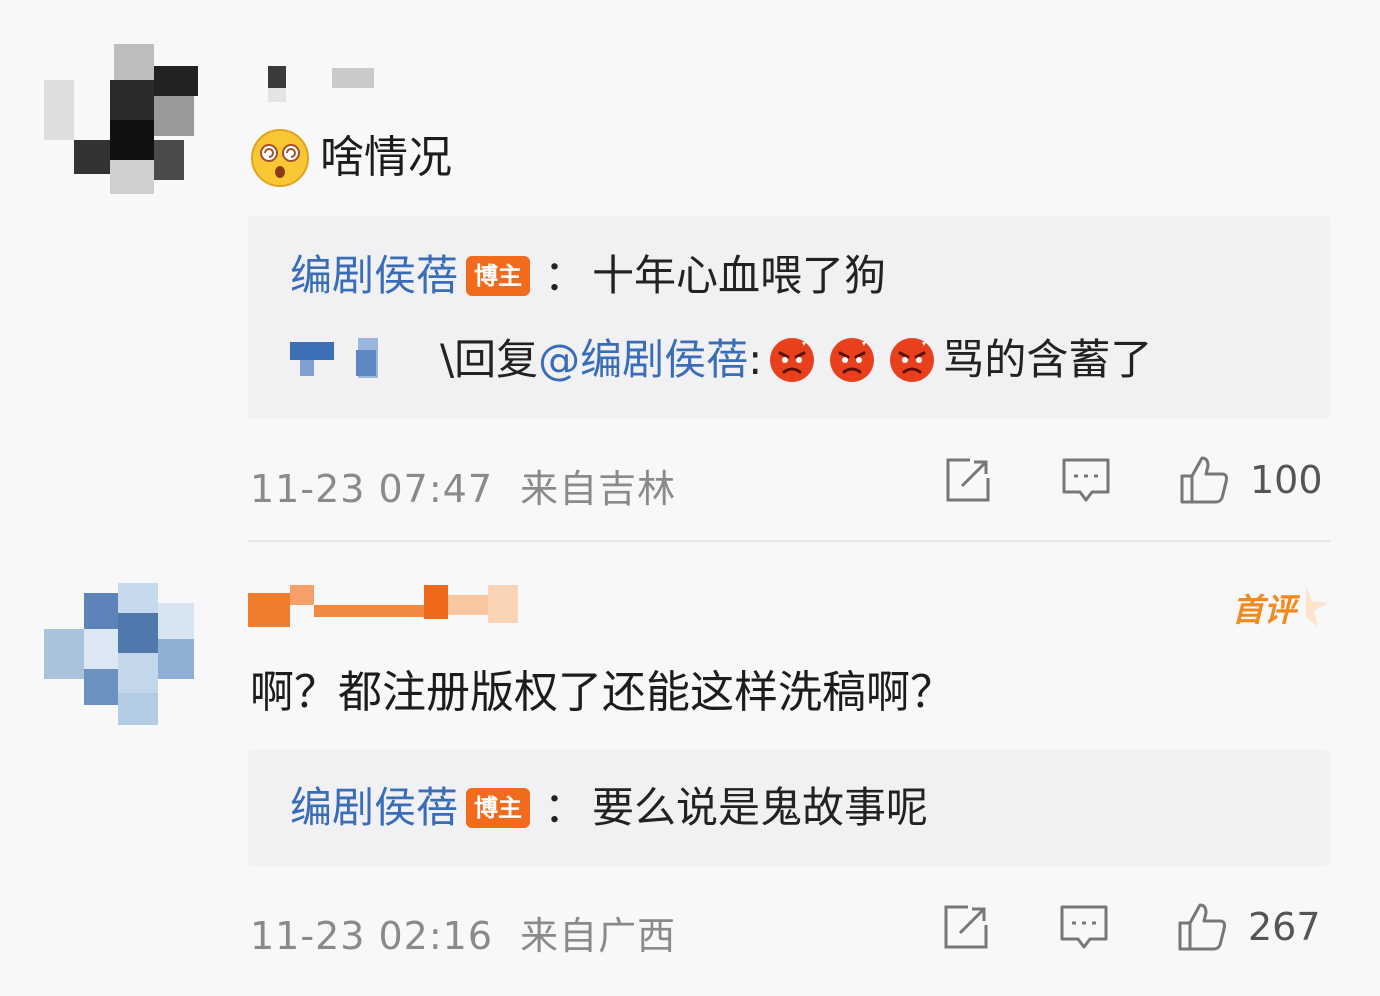 The height and width of the screenshot is (996, 1380). Describe the element at coordinates (643, 360) in the screenshot. I see `mention-link: @编剧侯蓓` at that location.